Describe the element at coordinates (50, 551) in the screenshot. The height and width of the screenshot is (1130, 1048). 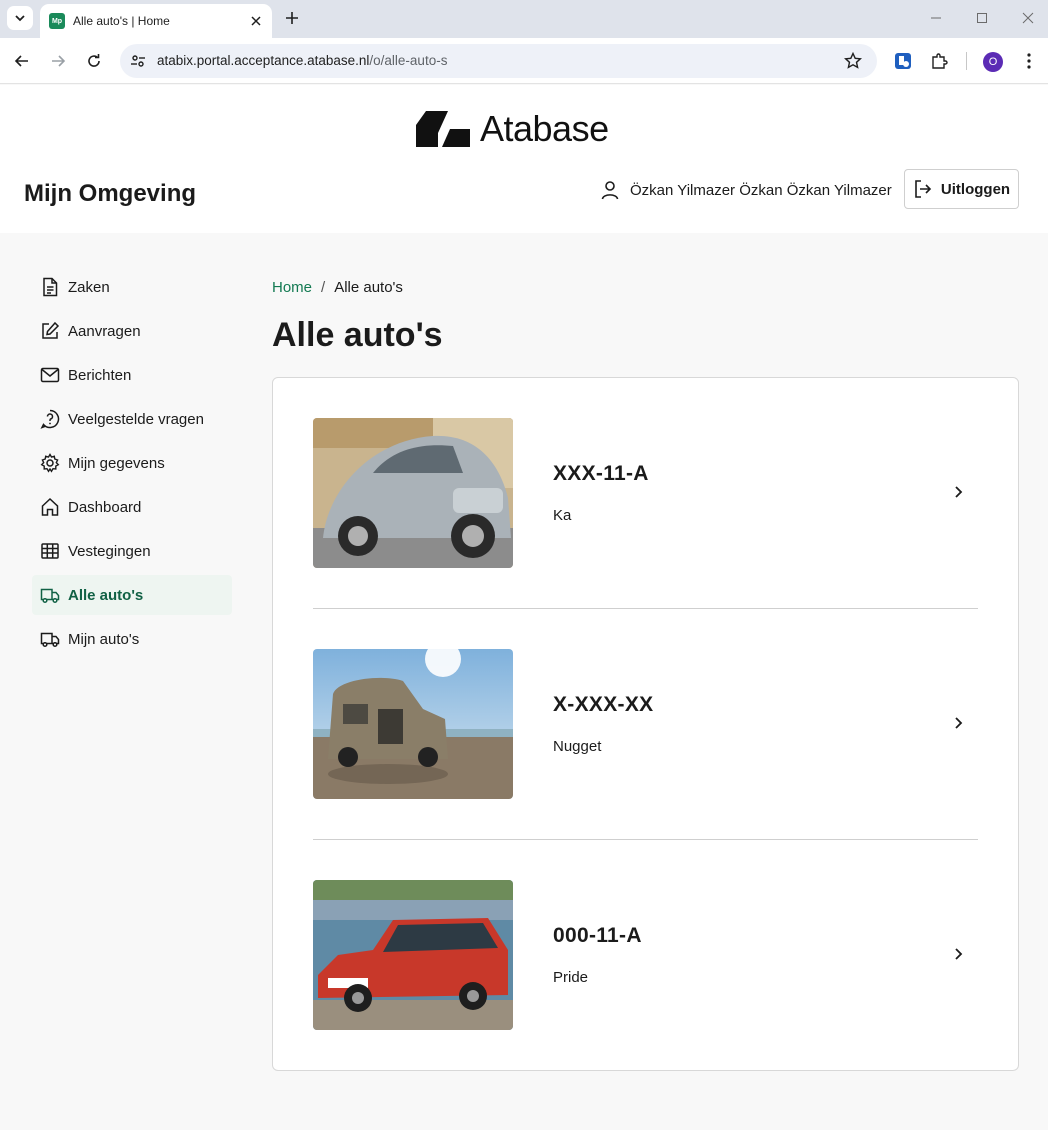
I see `table-icon` at that location.